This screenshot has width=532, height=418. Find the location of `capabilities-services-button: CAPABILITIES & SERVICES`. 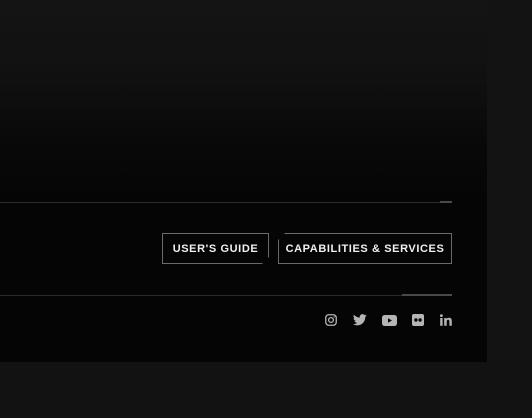

capabilities-services-button: CAPABILITIES & SERVICES is located at coordinates (365, 248).